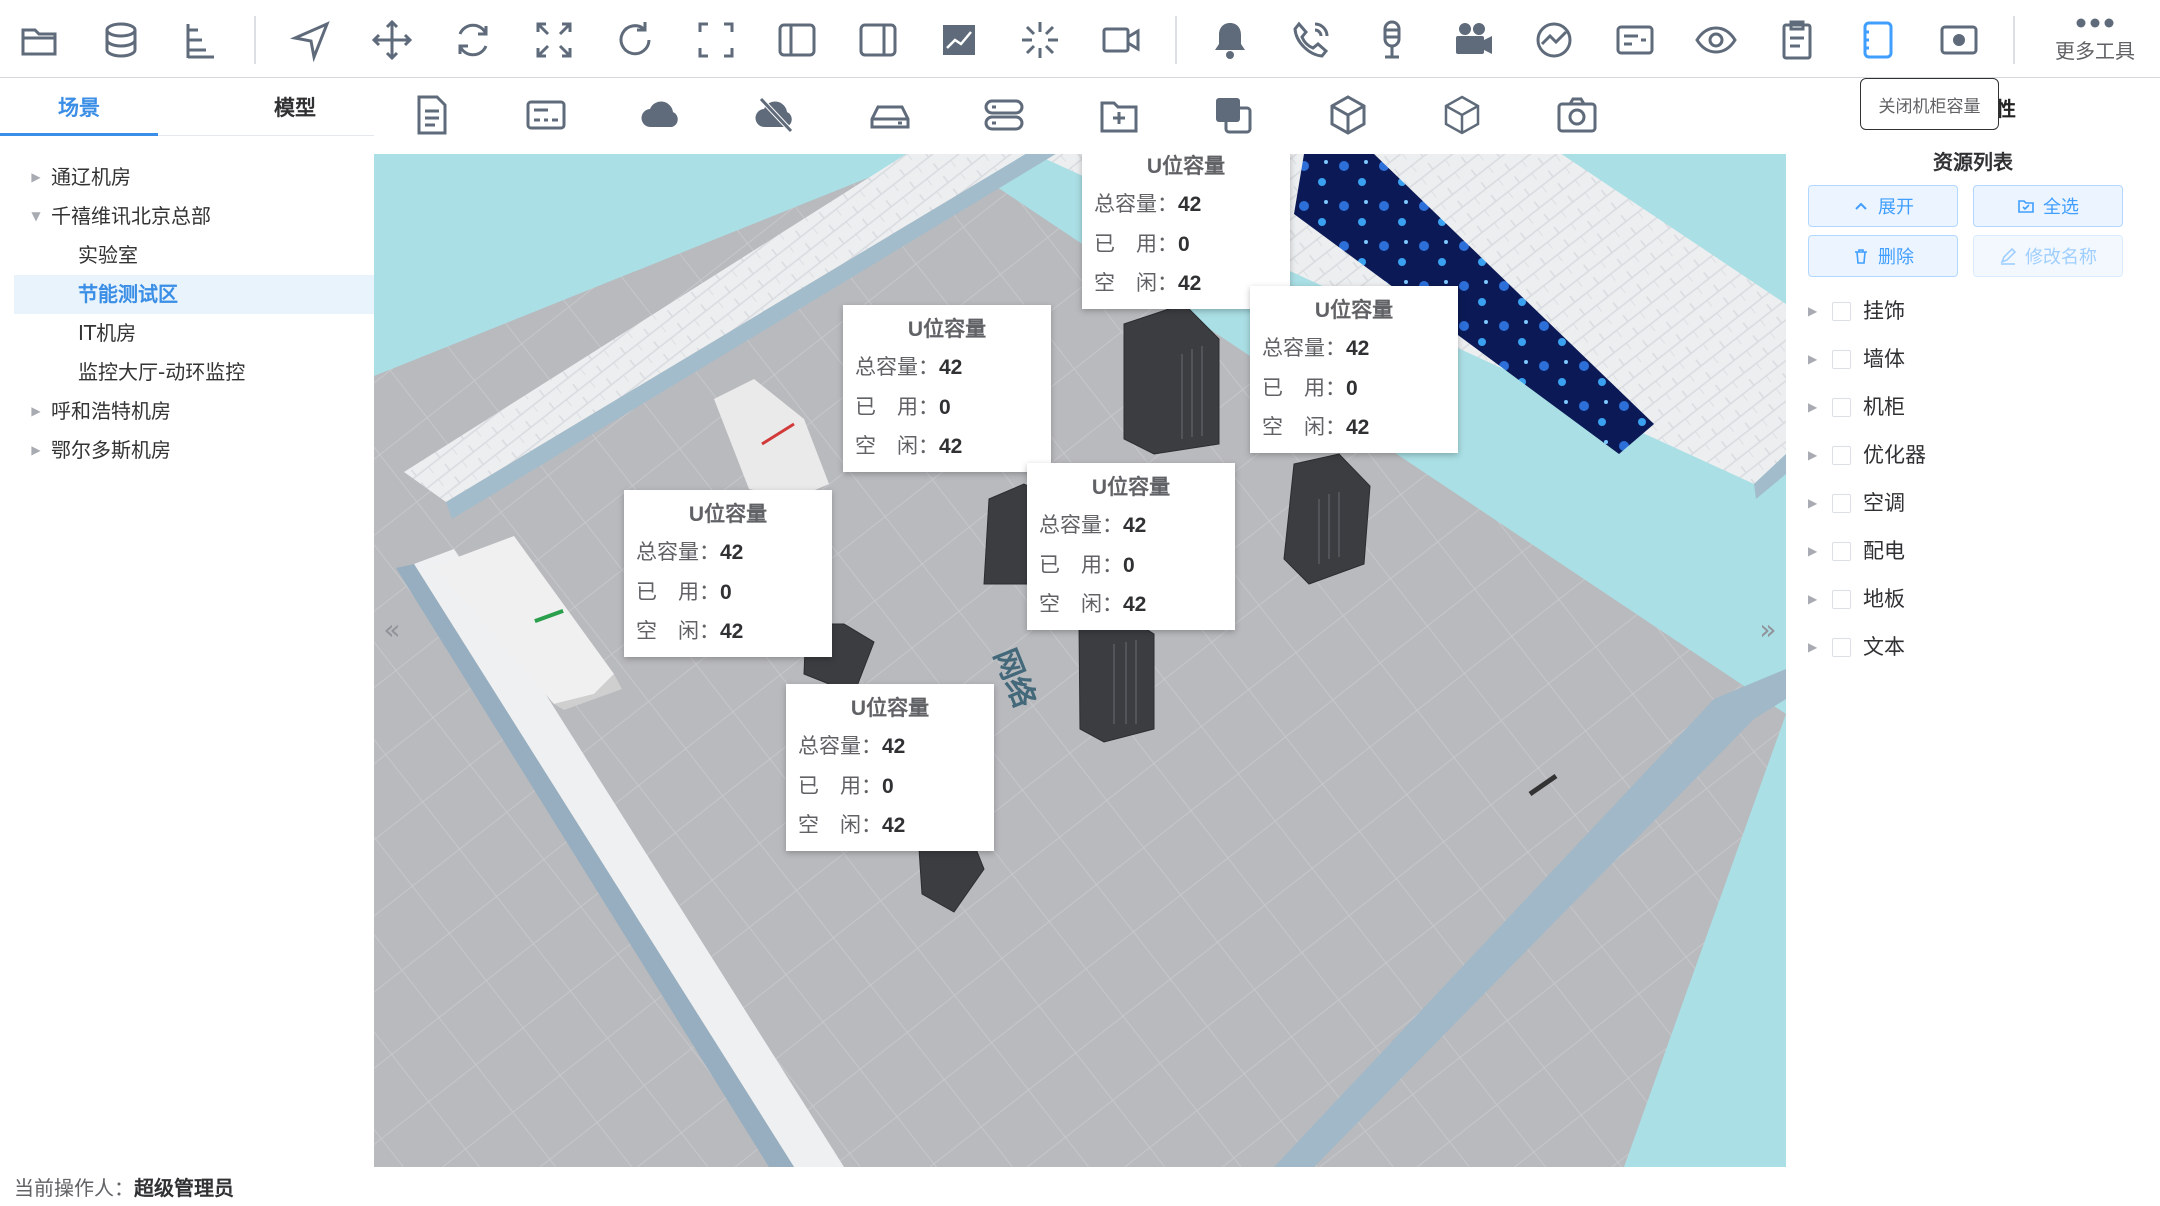 The height and width of the screenshot is (1206, 2160). I want to click on microphone-icon, so click(1392, 40).